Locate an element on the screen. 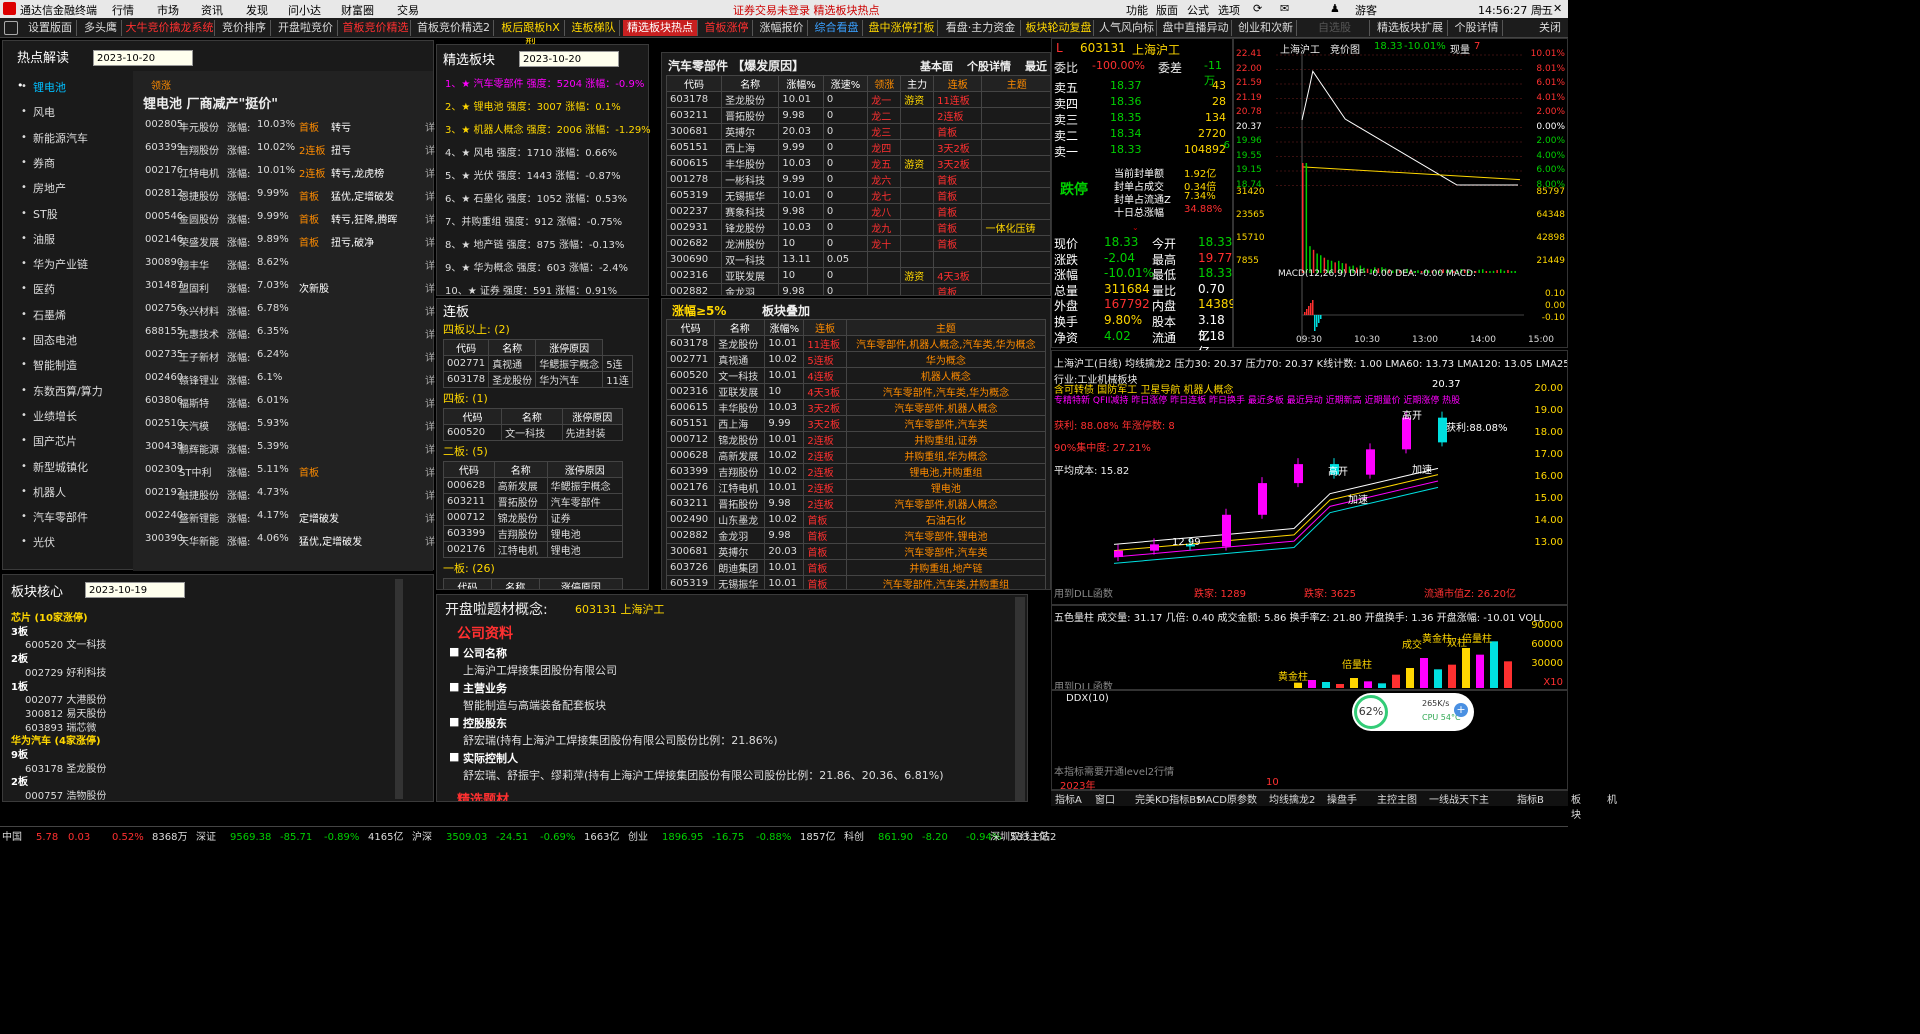 Image resolution: width=1920 pixels, height=1034 pixels. sector-item: 新能源汽车 is located at coordinates (60, 138).